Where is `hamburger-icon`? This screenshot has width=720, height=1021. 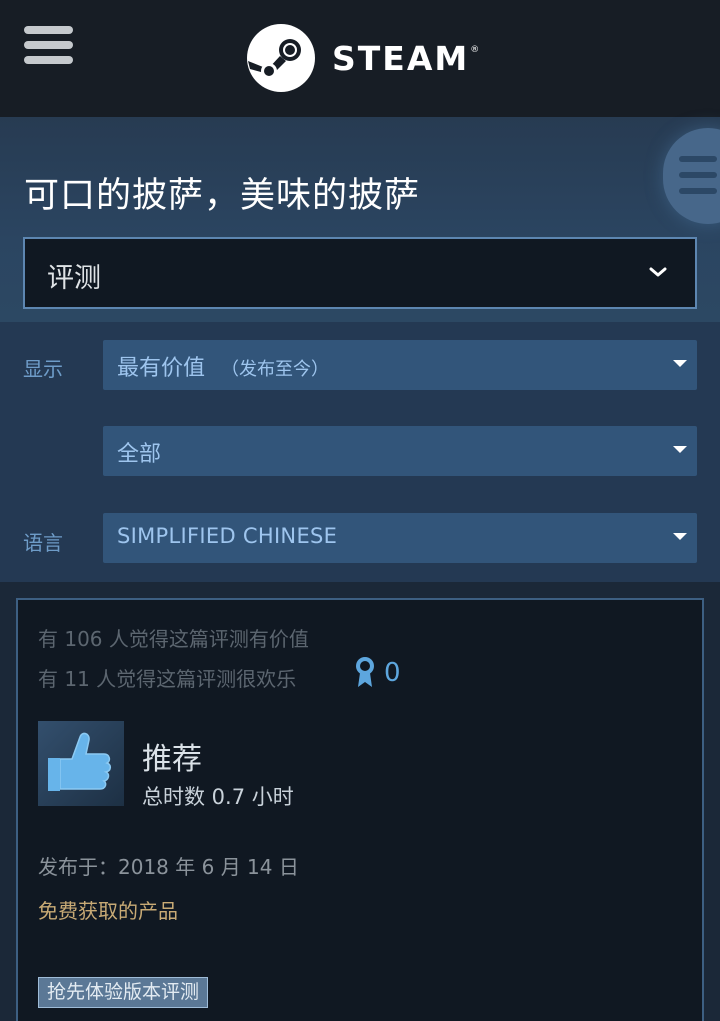
hamburger-icon is located at coordinates (49, 46).